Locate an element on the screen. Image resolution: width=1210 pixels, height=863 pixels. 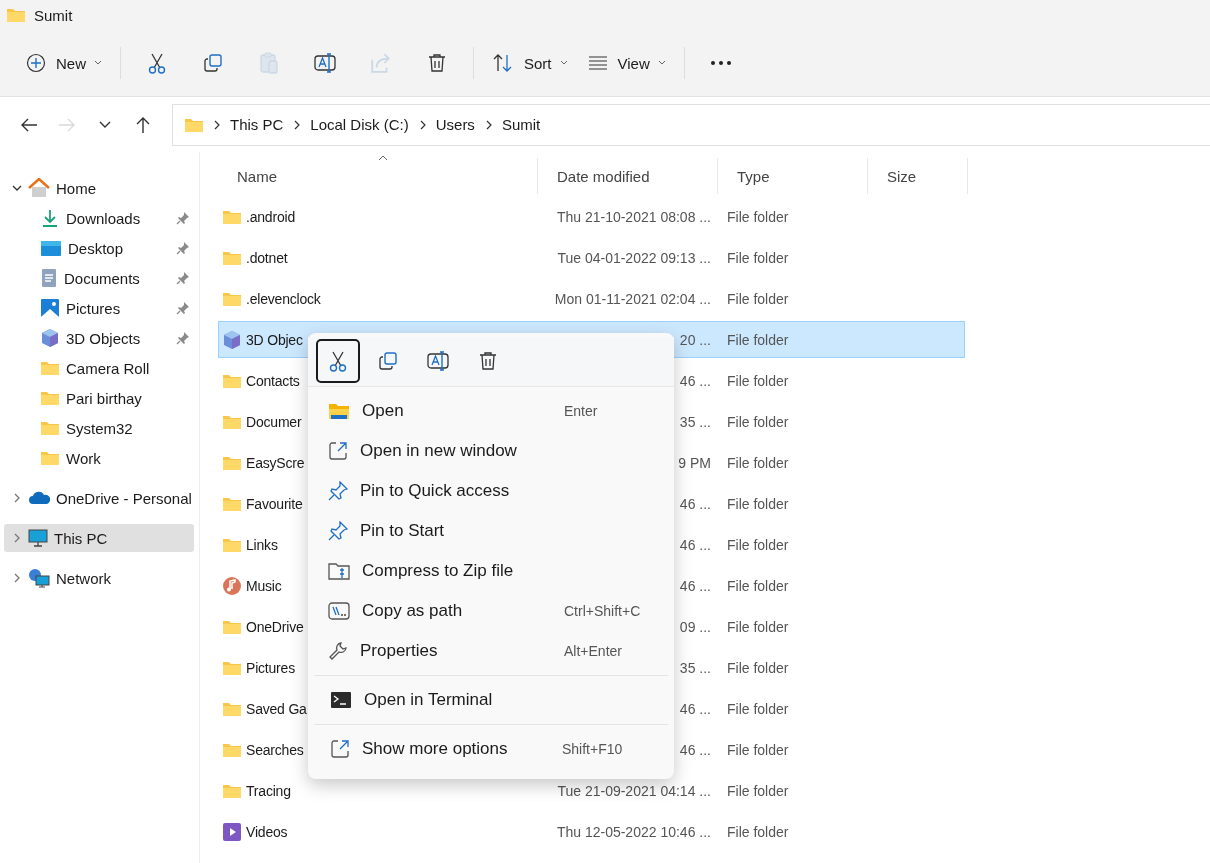
file-name: Tracing is located at coordinates (268, 790).